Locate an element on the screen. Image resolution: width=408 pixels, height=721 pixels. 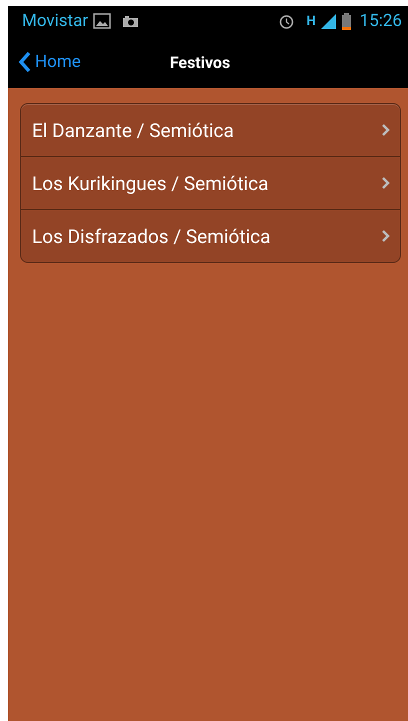
clock-time: 15:26 is located at coordinates (381, 21).